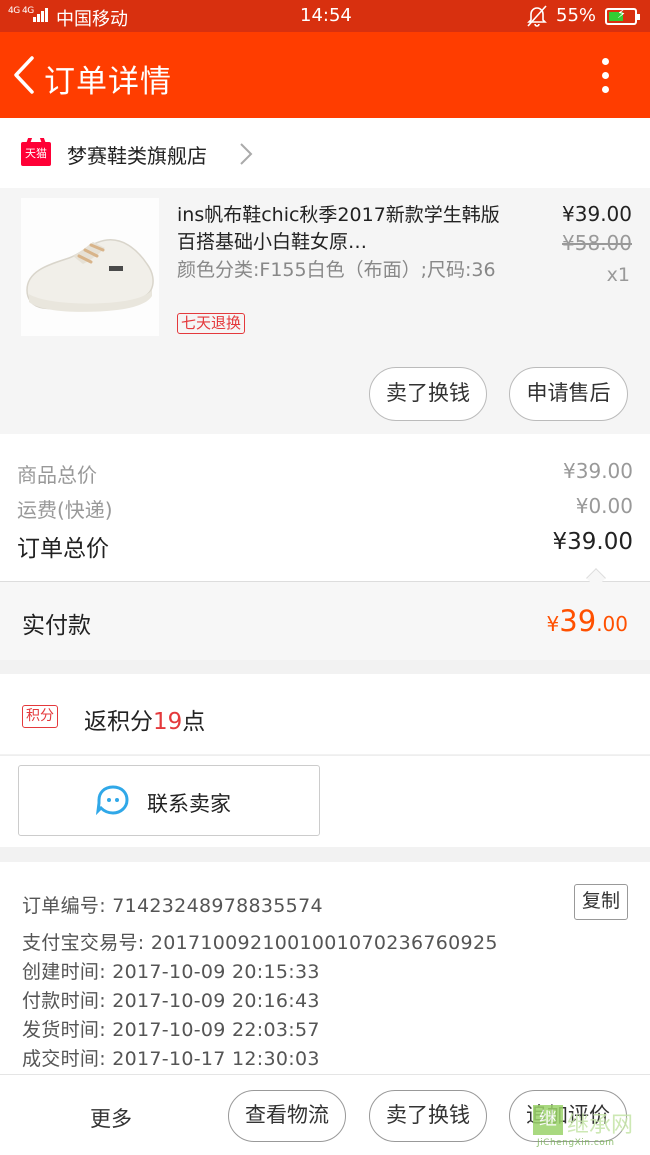 The height and width of the screenshot is (1155, 650). Describe the element at coordinates (600, 1125) in the screenshot. I see `watermark-text: 继承网` at that location.